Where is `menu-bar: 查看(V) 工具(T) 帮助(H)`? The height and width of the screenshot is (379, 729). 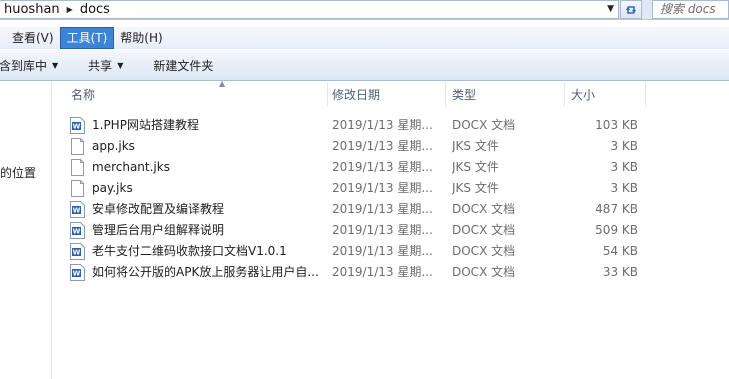
menu-bar: 查看(V) 工具(T) 帮助(H) is located at coordinates (364, 38).